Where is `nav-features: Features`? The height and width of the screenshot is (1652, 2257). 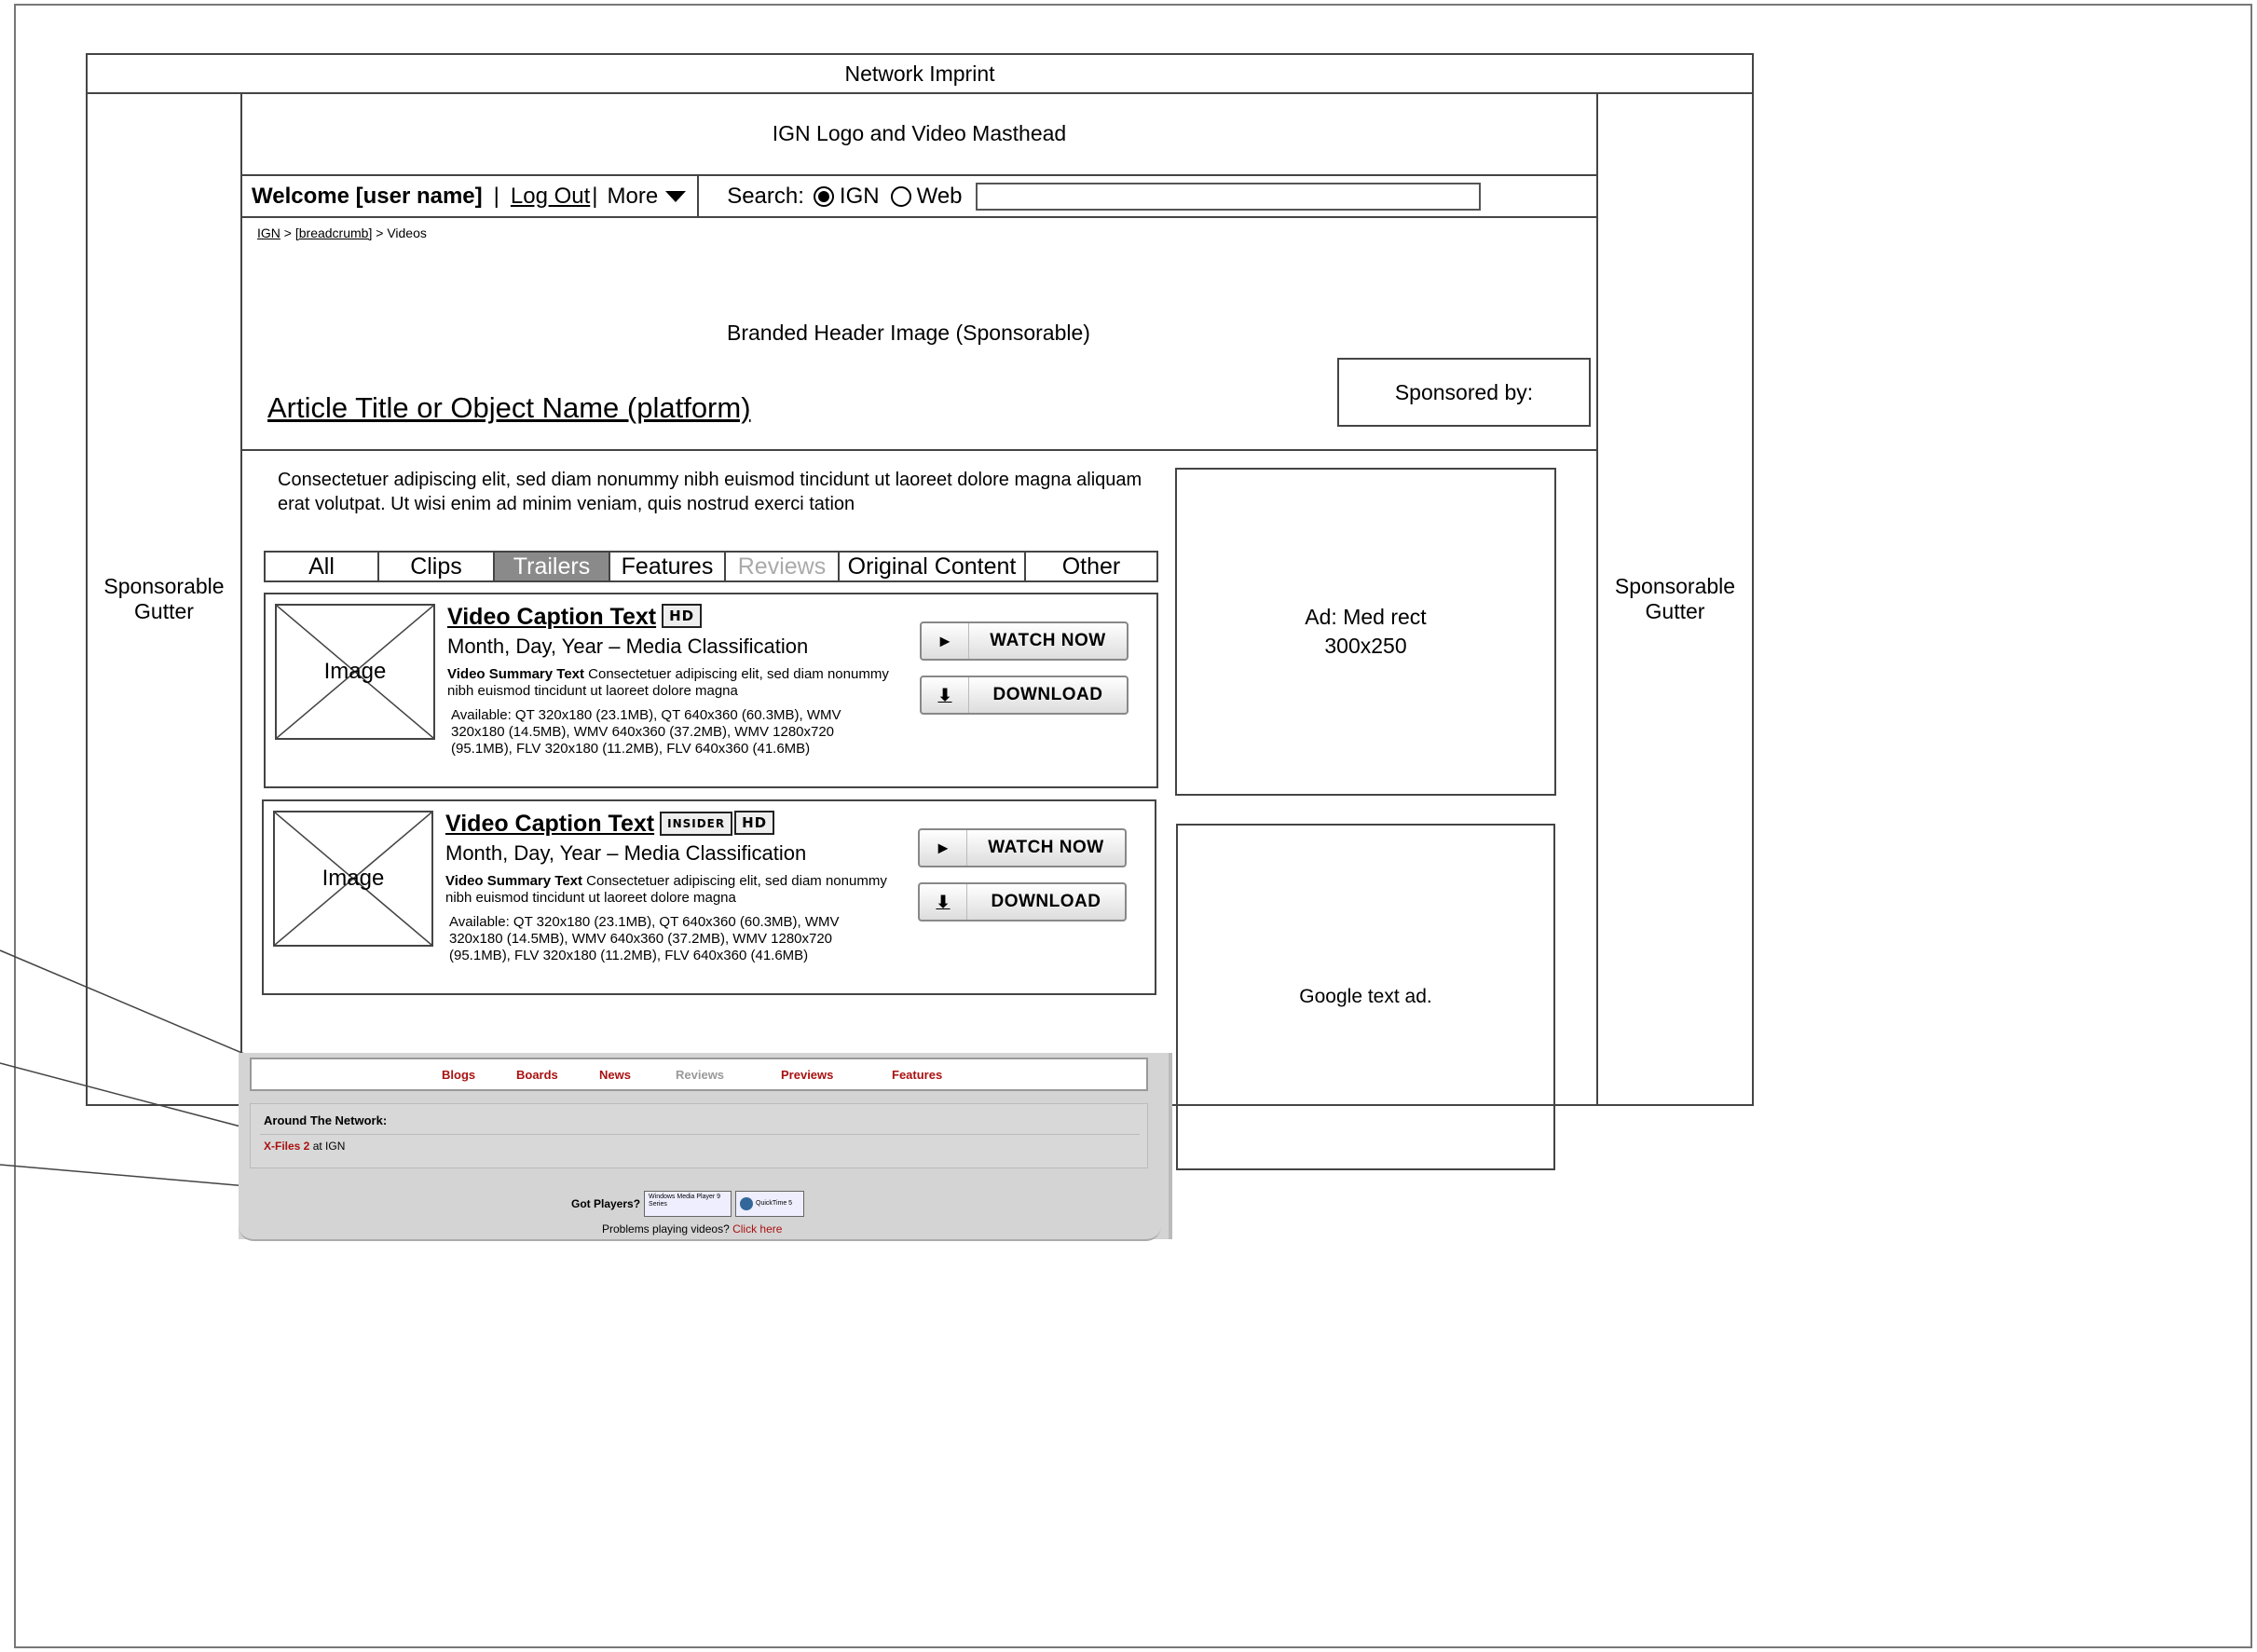
nav-features: Features is located at coordinates (917, 1075).